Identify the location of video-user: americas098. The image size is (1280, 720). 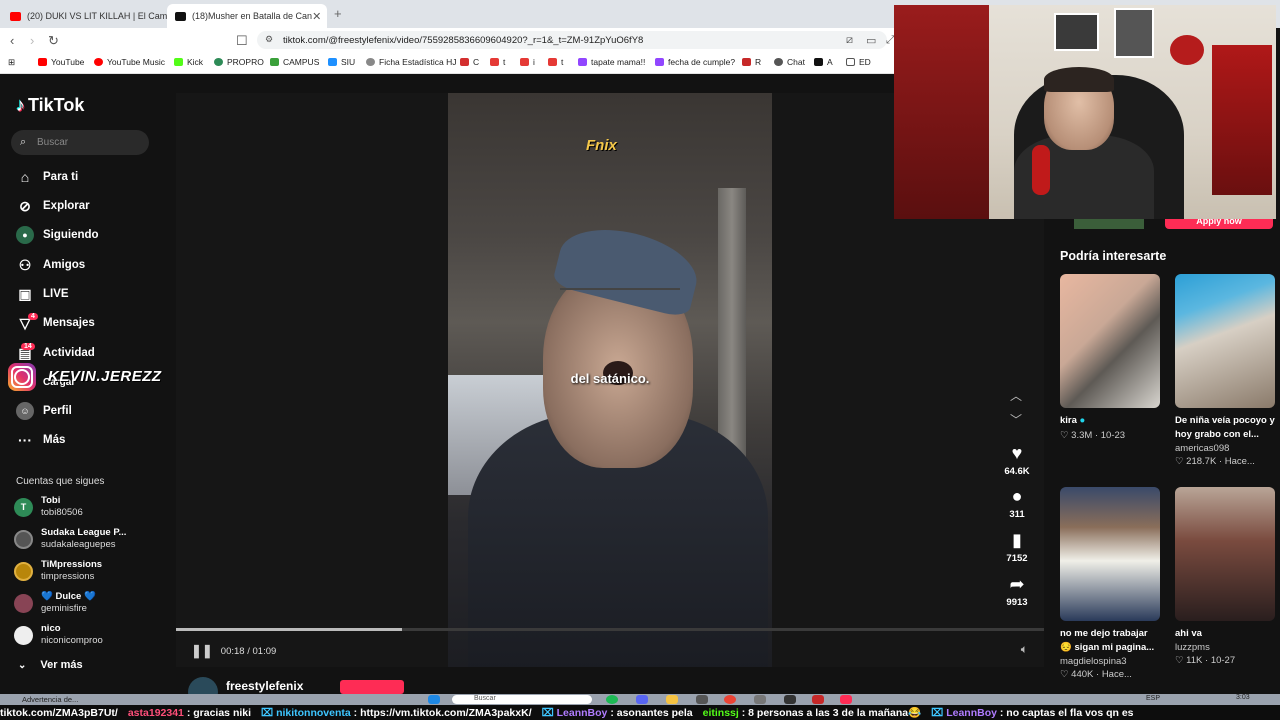
(1202, 448).